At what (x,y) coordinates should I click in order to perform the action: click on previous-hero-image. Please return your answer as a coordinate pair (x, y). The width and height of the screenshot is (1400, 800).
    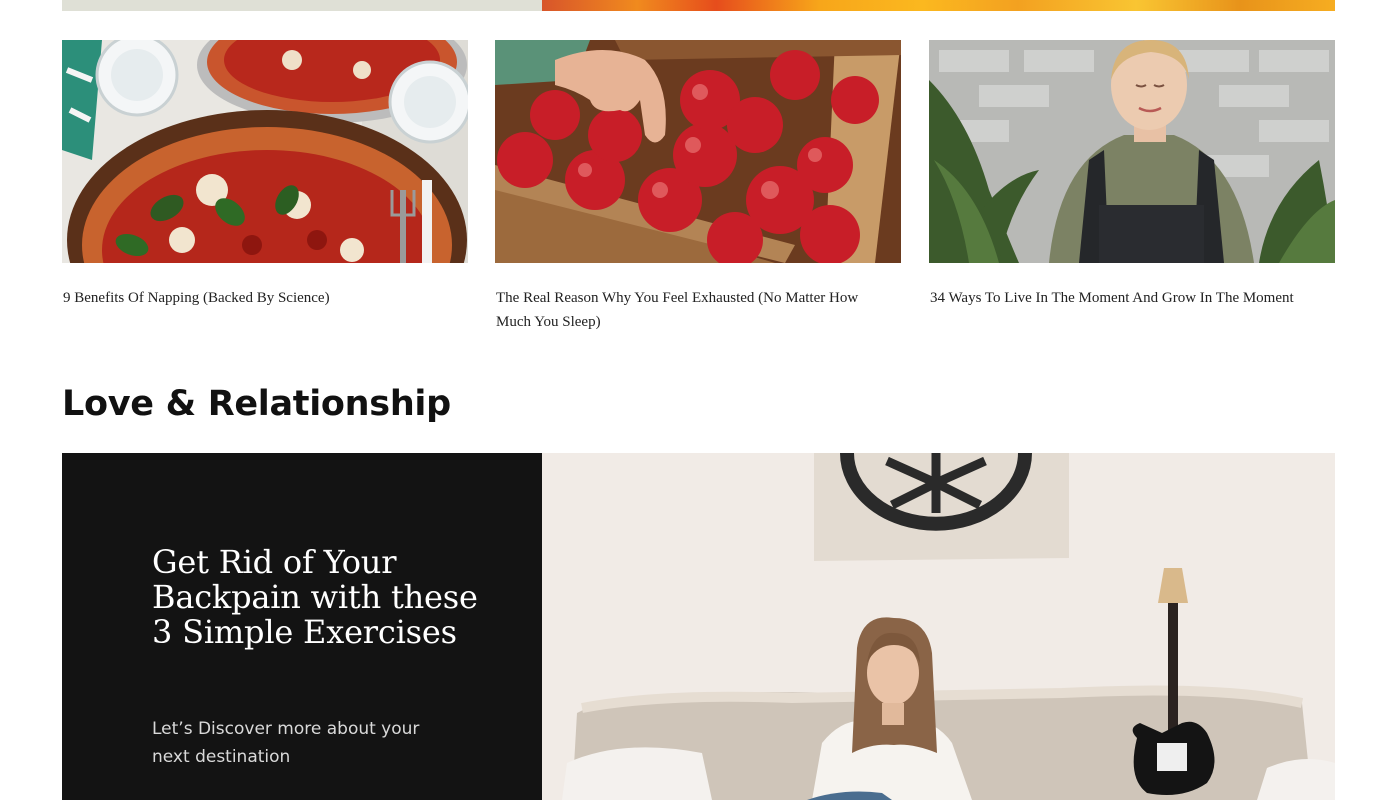
    Looking at the image, I should click on (938, 5).